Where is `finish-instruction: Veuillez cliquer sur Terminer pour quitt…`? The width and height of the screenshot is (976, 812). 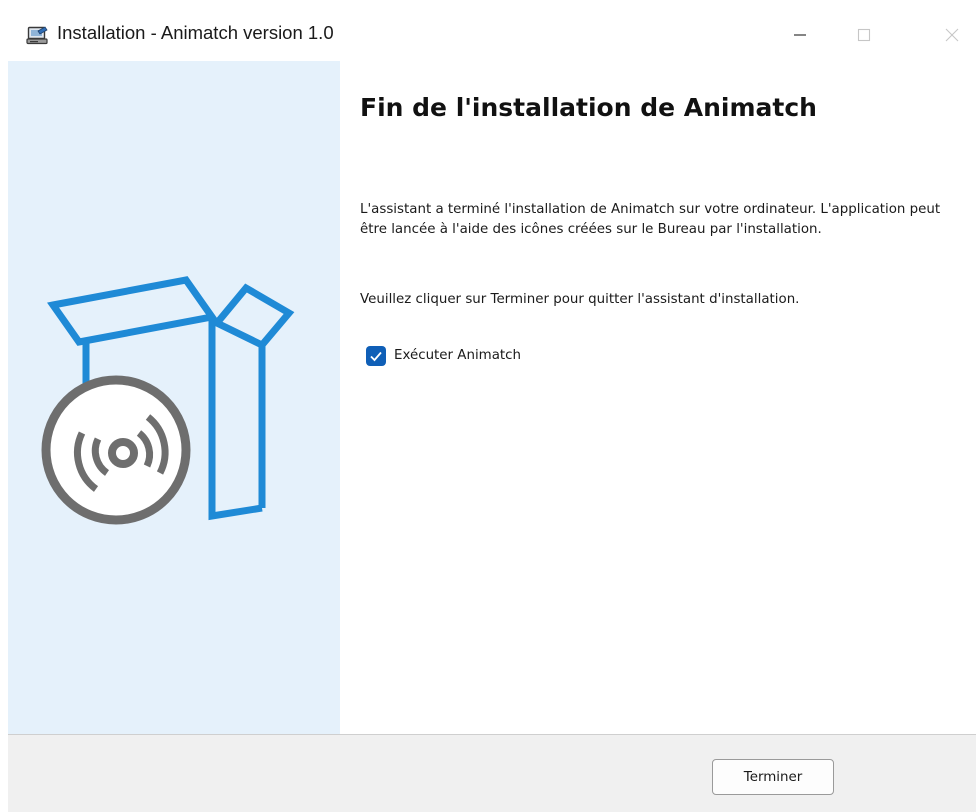
finish-instruction: Veuillez cliquer sur Terminer pour quitt… is located at coordinates (580, 299).